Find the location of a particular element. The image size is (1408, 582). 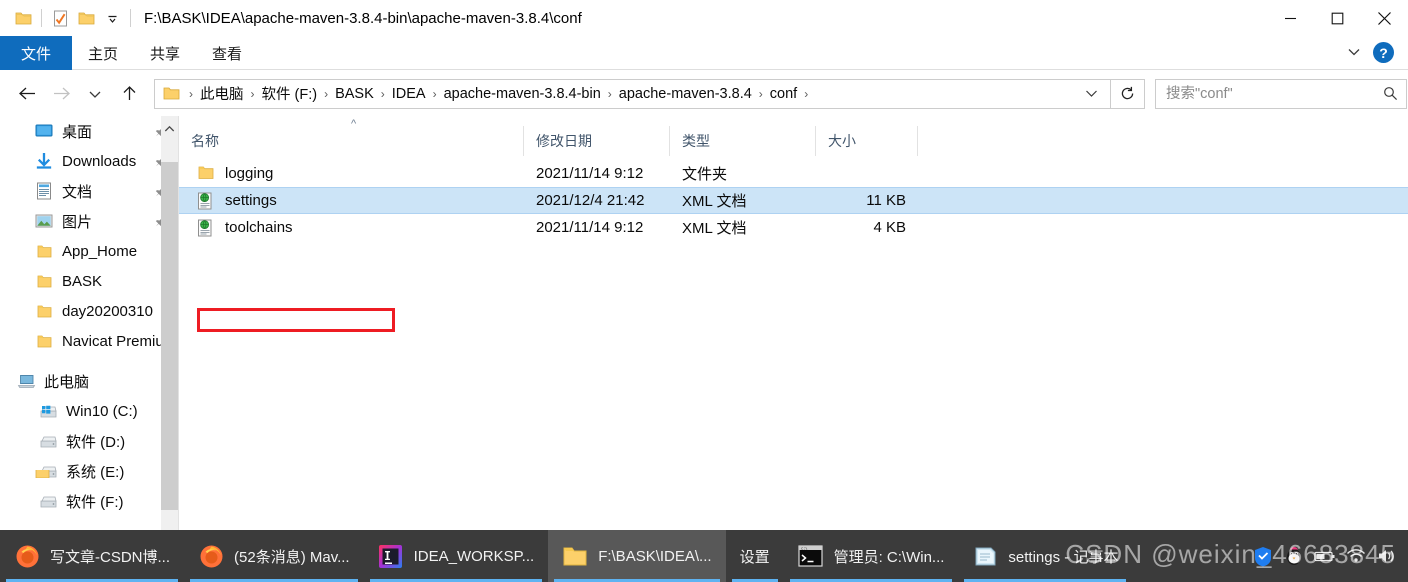

qat-folder-icon is located at coordinates (23, 18).